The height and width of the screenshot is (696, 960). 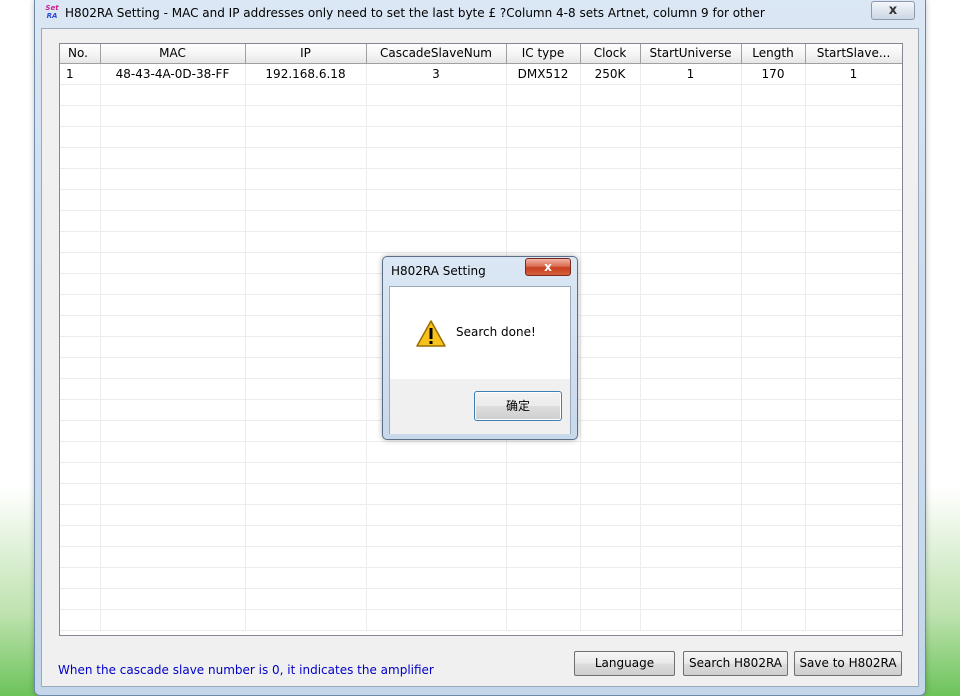 What do you see at coordinates (610, 54) in the screenshot?
I see `column-header-clock: Clock` at bounding box center [610, 54].